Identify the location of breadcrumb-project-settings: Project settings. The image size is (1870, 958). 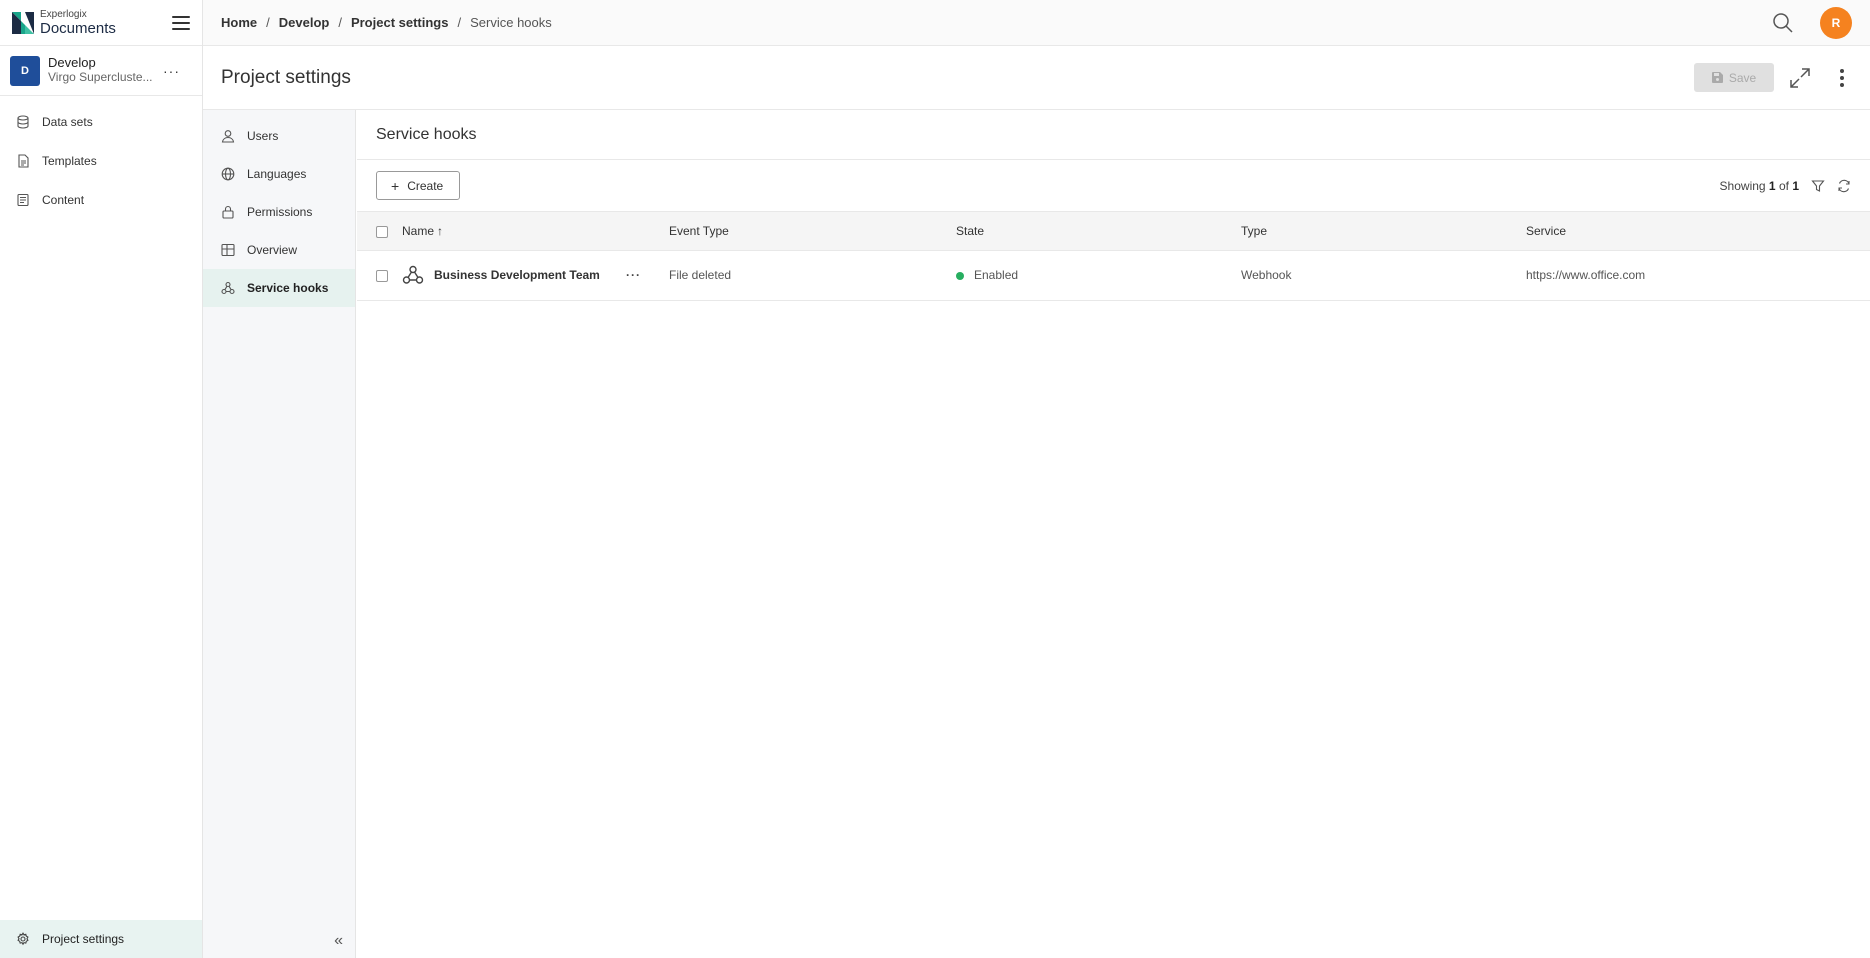
(400, 22).